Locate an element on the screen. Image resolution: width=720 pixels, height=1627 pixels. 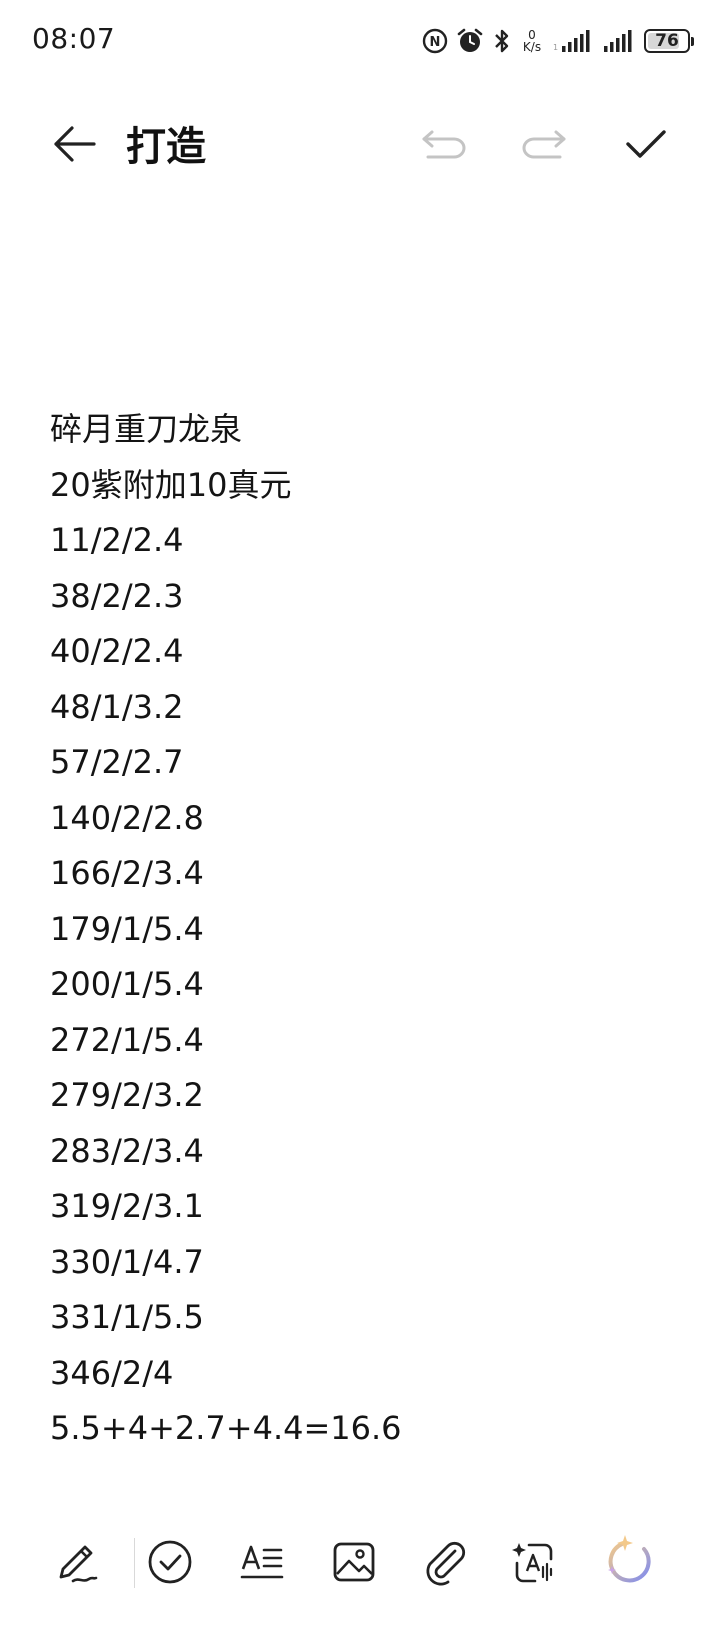
battery-icon: 76 is located at coordinates (669, 41).